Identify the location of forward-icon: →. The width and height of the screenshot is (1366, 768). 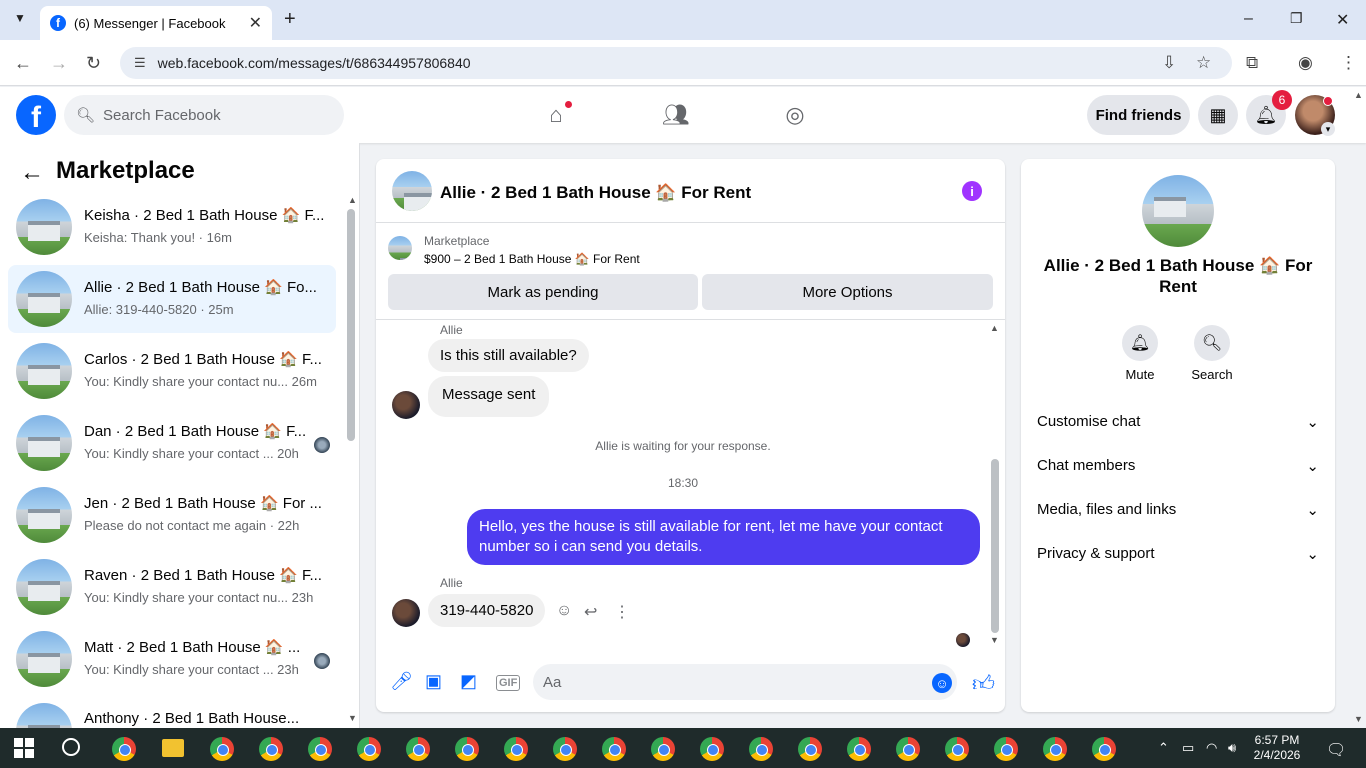
(59, 63).